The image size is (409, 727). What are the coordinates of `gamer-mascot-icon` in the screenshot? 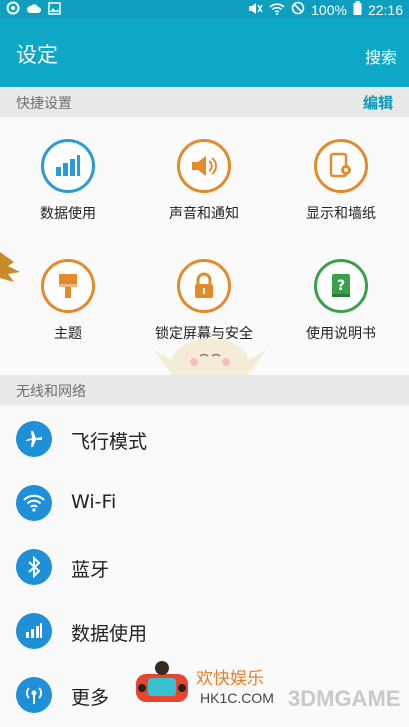 It's located at (162, 681).